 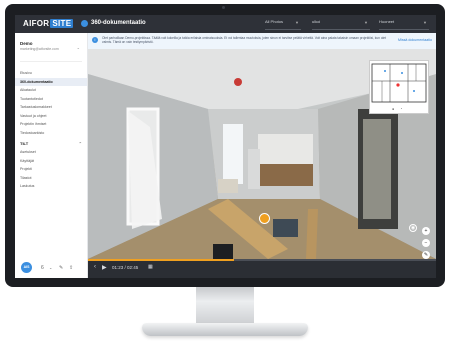 What do you see at coordinates (161, 260) in the screenshot?
I see `progress-fill` at bounding box center [161, 260].